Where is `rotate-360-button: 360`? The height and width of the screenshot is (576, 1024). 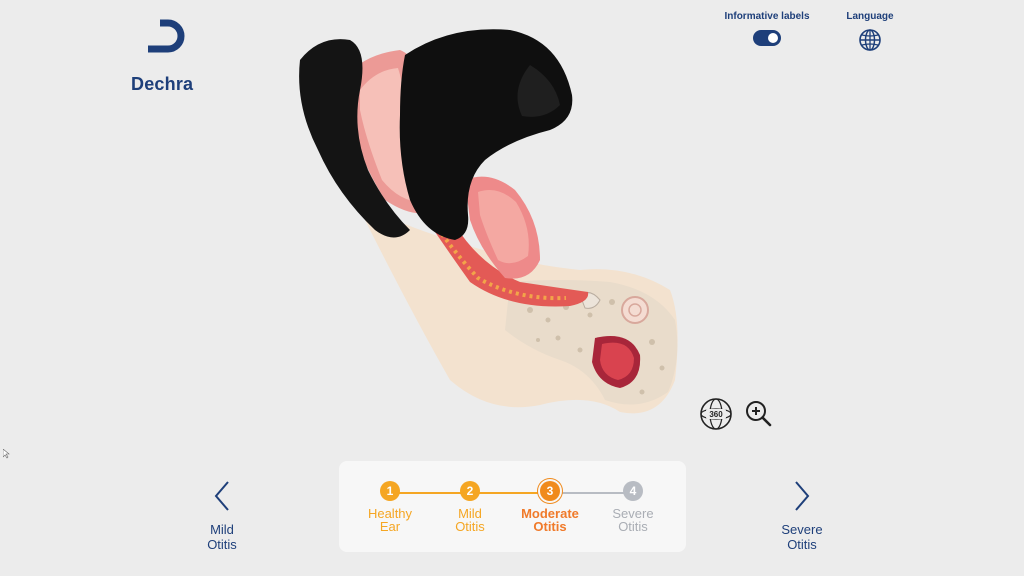 rotate-360-button: 360 is located at coordinates (716, 416).